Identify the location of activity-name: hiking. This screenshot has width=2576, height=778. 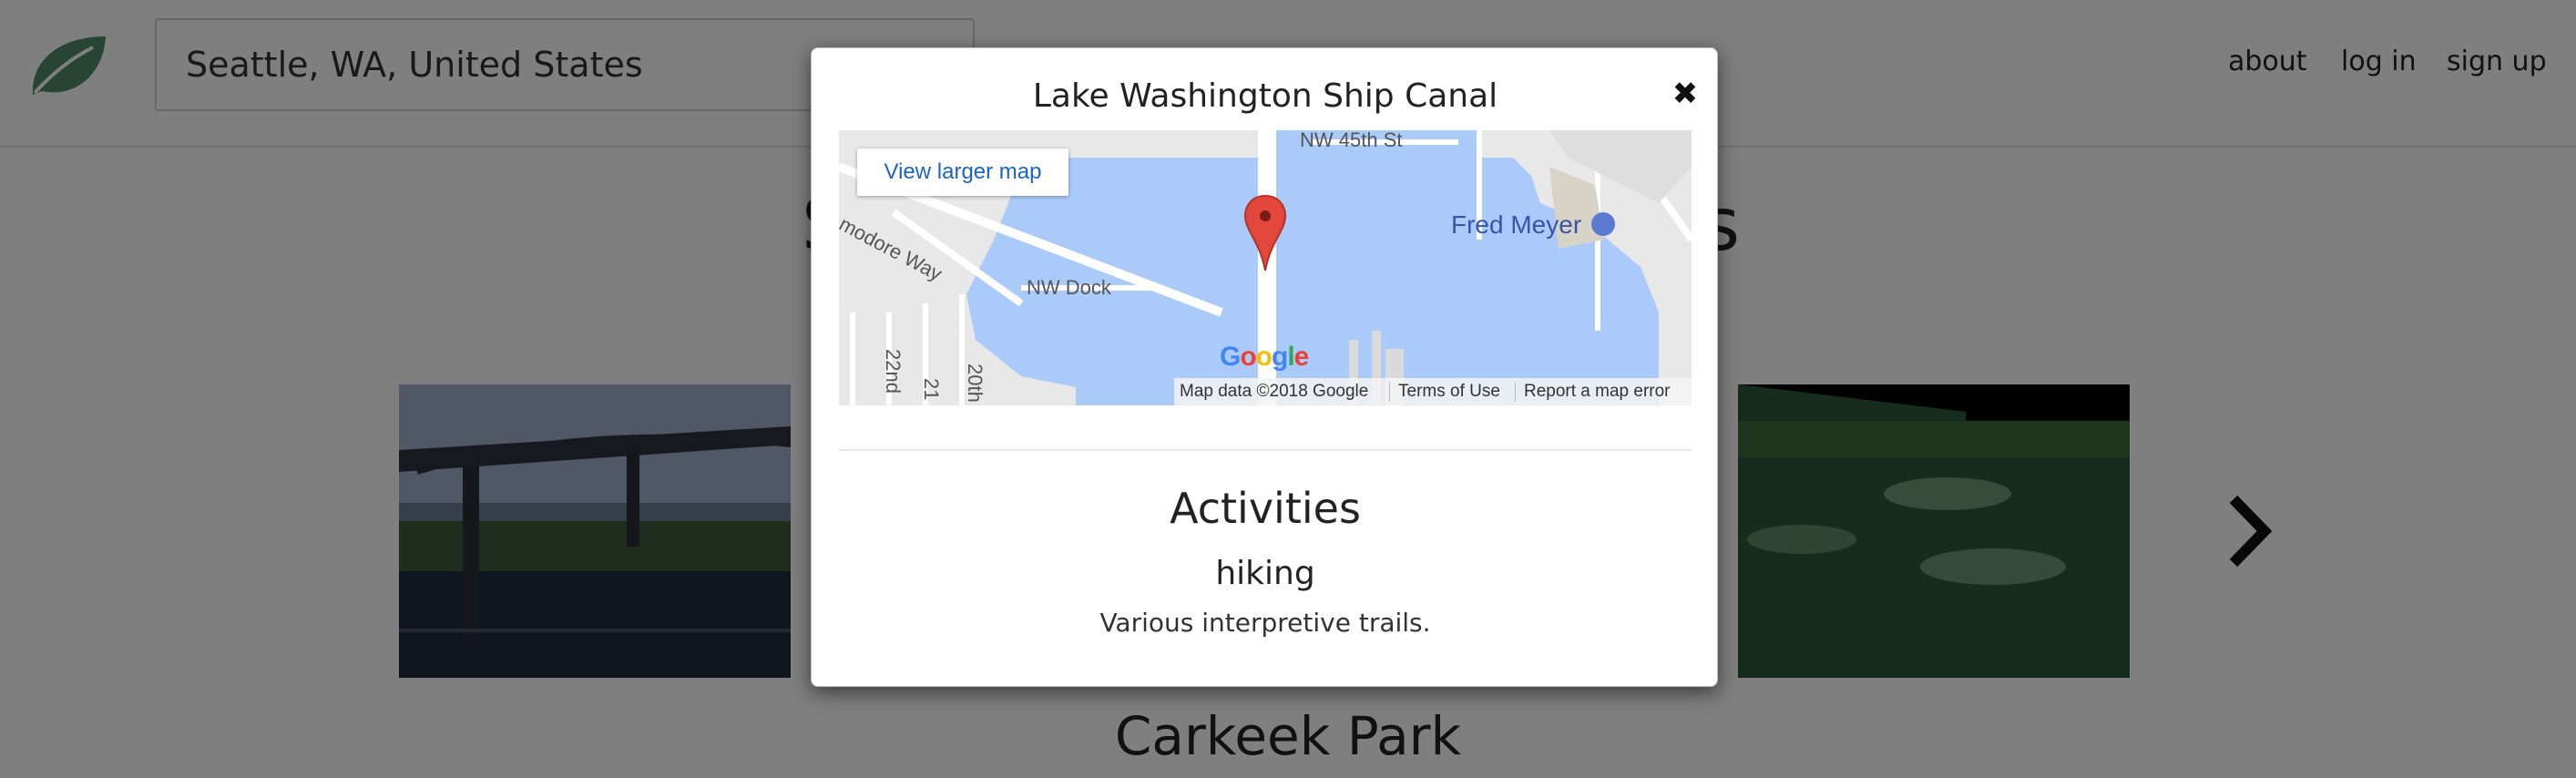
(1265, 573).